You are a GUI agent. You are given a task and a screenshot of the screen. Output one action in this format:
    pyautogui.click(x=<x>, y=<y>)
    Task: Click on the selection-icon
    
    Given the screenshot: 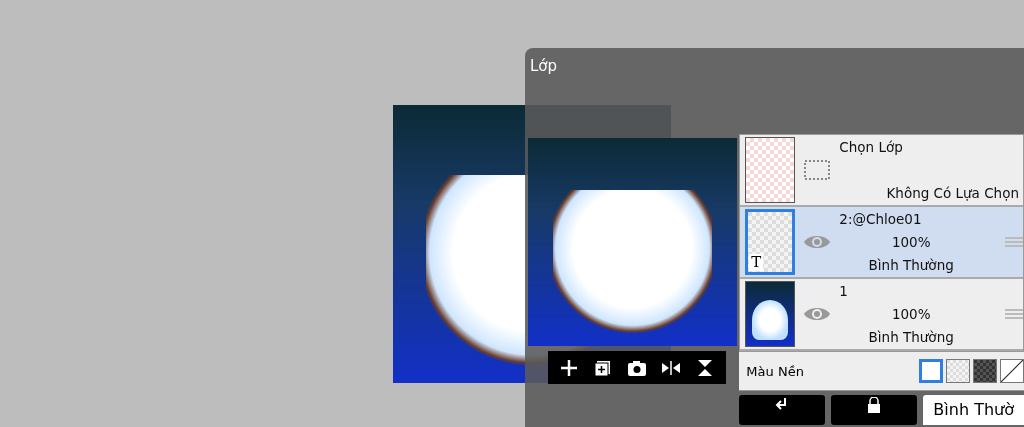 What is the action you would take?
    pyautogui.click(x=817, y=170)
    